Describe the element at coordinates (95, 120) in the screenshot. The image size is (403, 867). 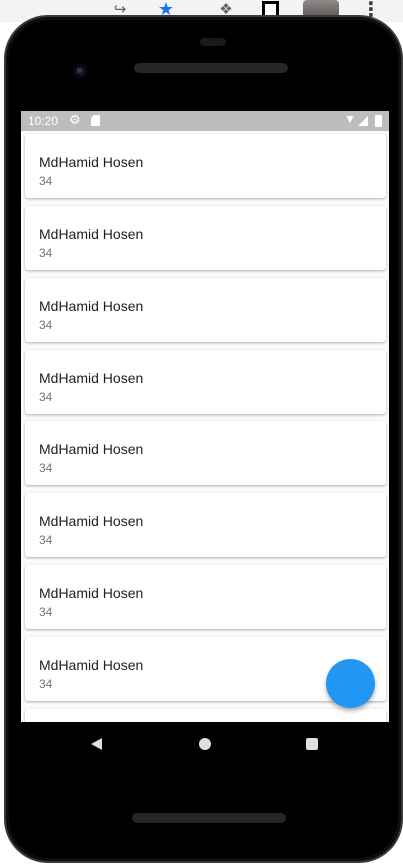
I see `sd-card-icon` at that location.